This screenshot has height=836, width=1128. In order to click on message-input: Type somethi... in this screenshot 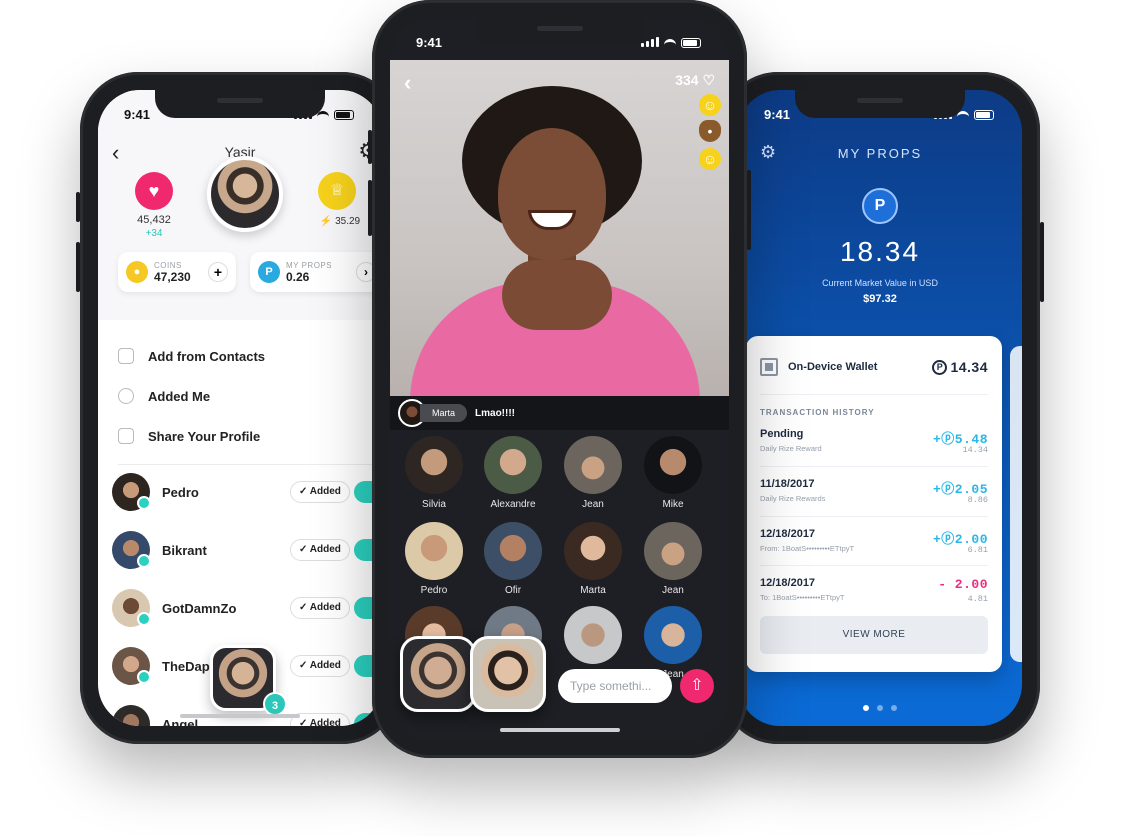, I will do `click(615, 686)`.